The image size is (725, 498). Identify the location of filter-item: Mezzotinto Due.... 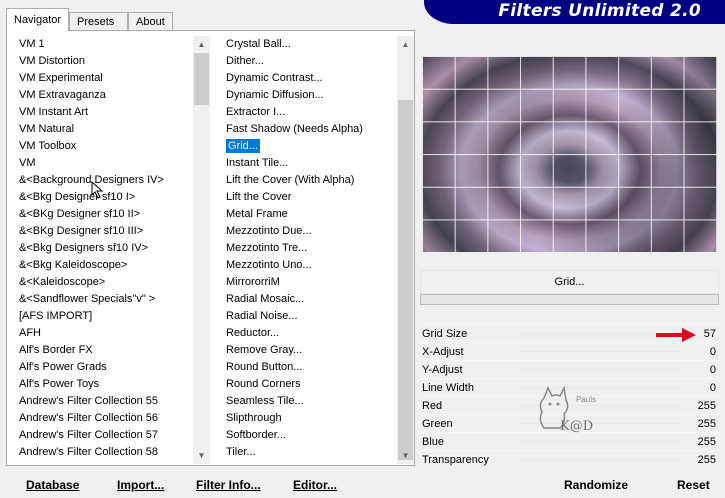
(312, 231).